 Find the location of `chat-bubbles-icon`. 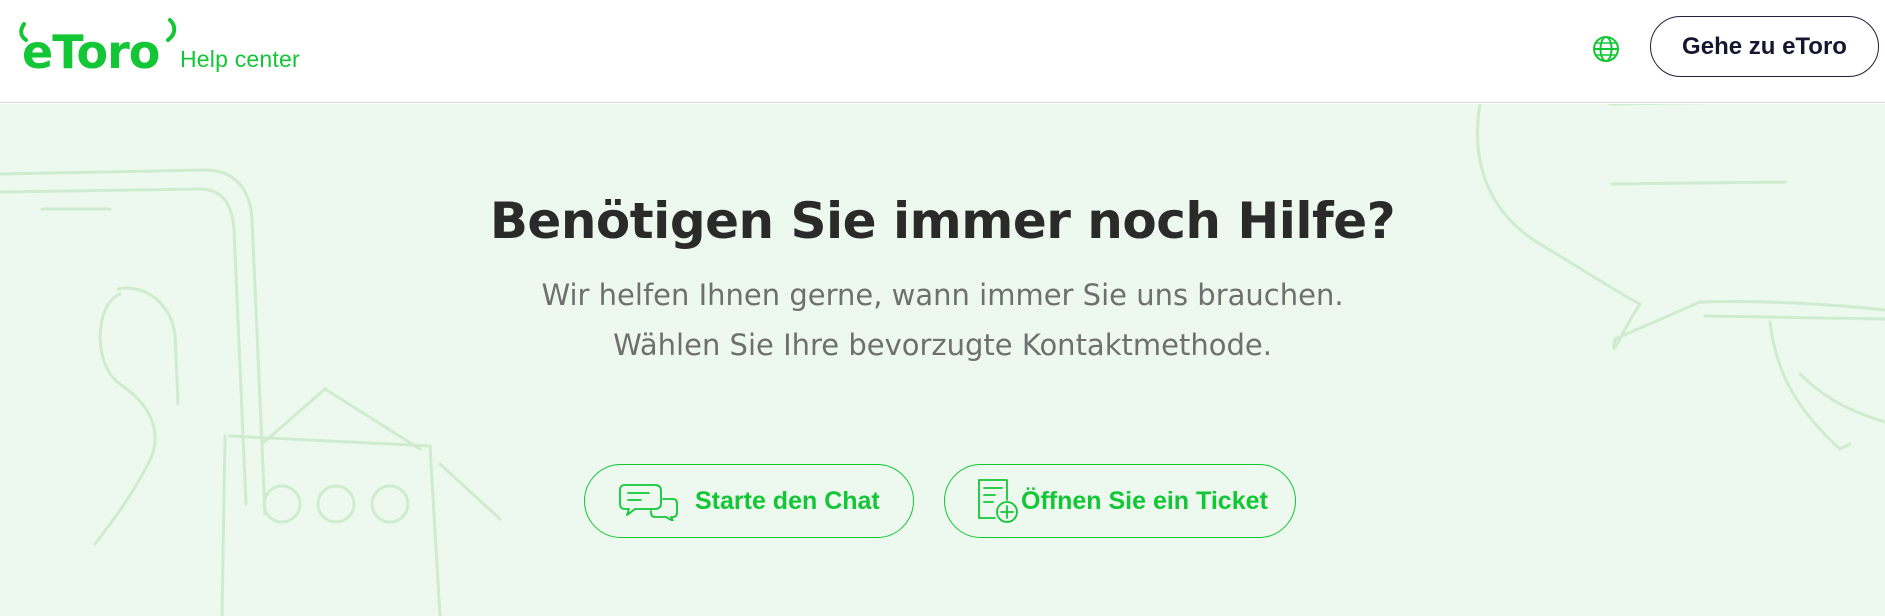

chat-bubbles-icon is located at coordinates (648, 502).